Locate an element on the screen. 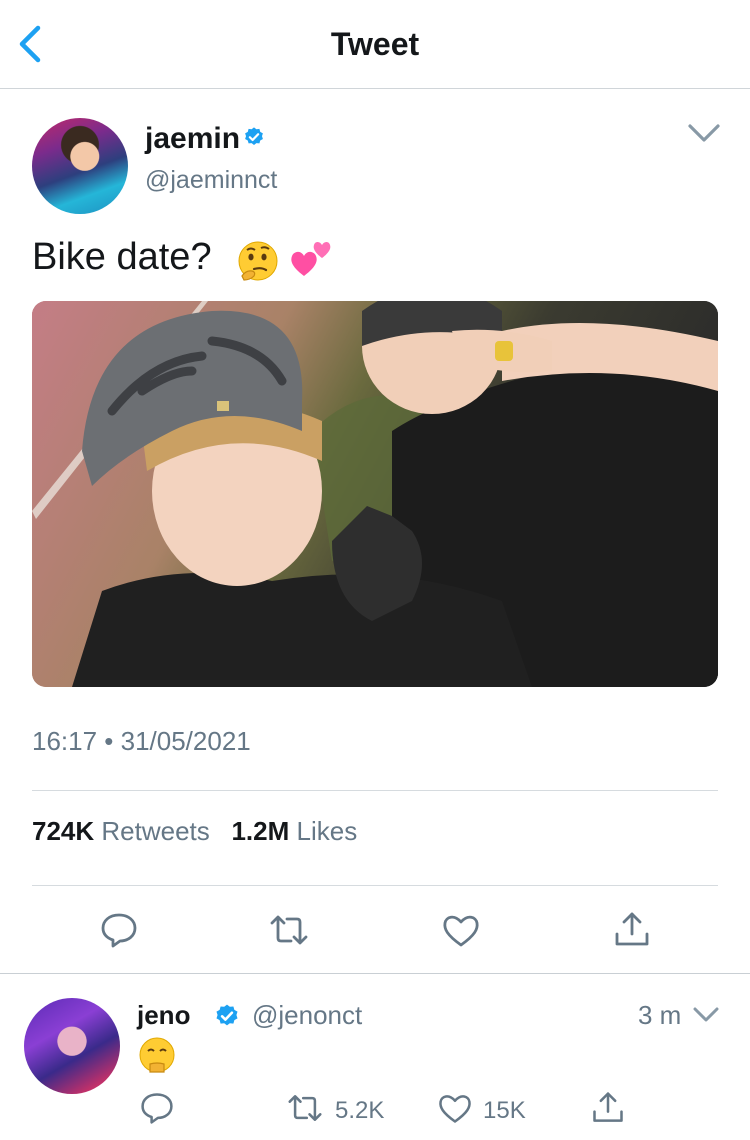  back-chevron-icon is located at coordinates (31, 44).